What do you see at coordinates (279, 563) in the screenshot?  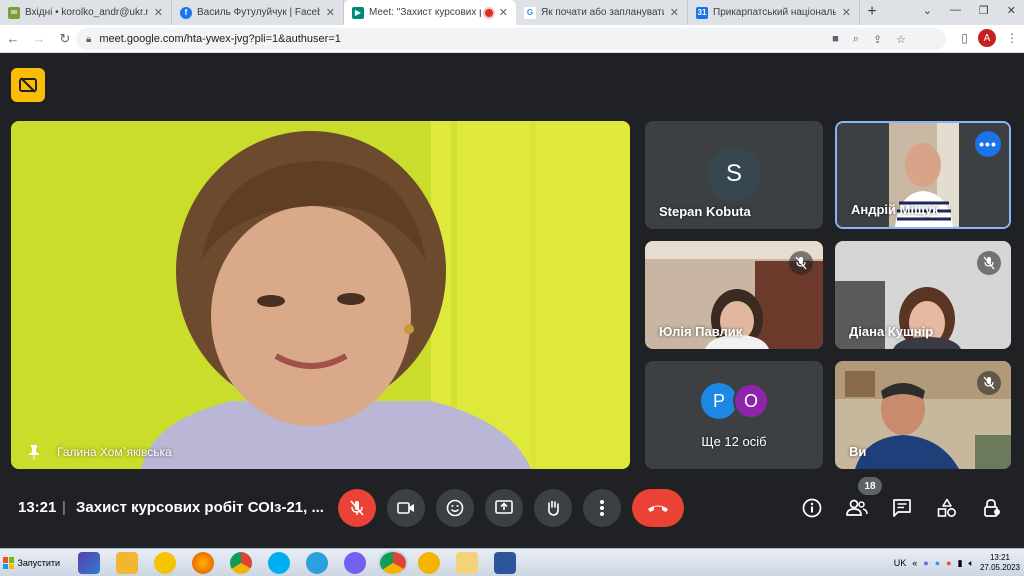 I see `skype-icon` at bounding box center [279, 563].